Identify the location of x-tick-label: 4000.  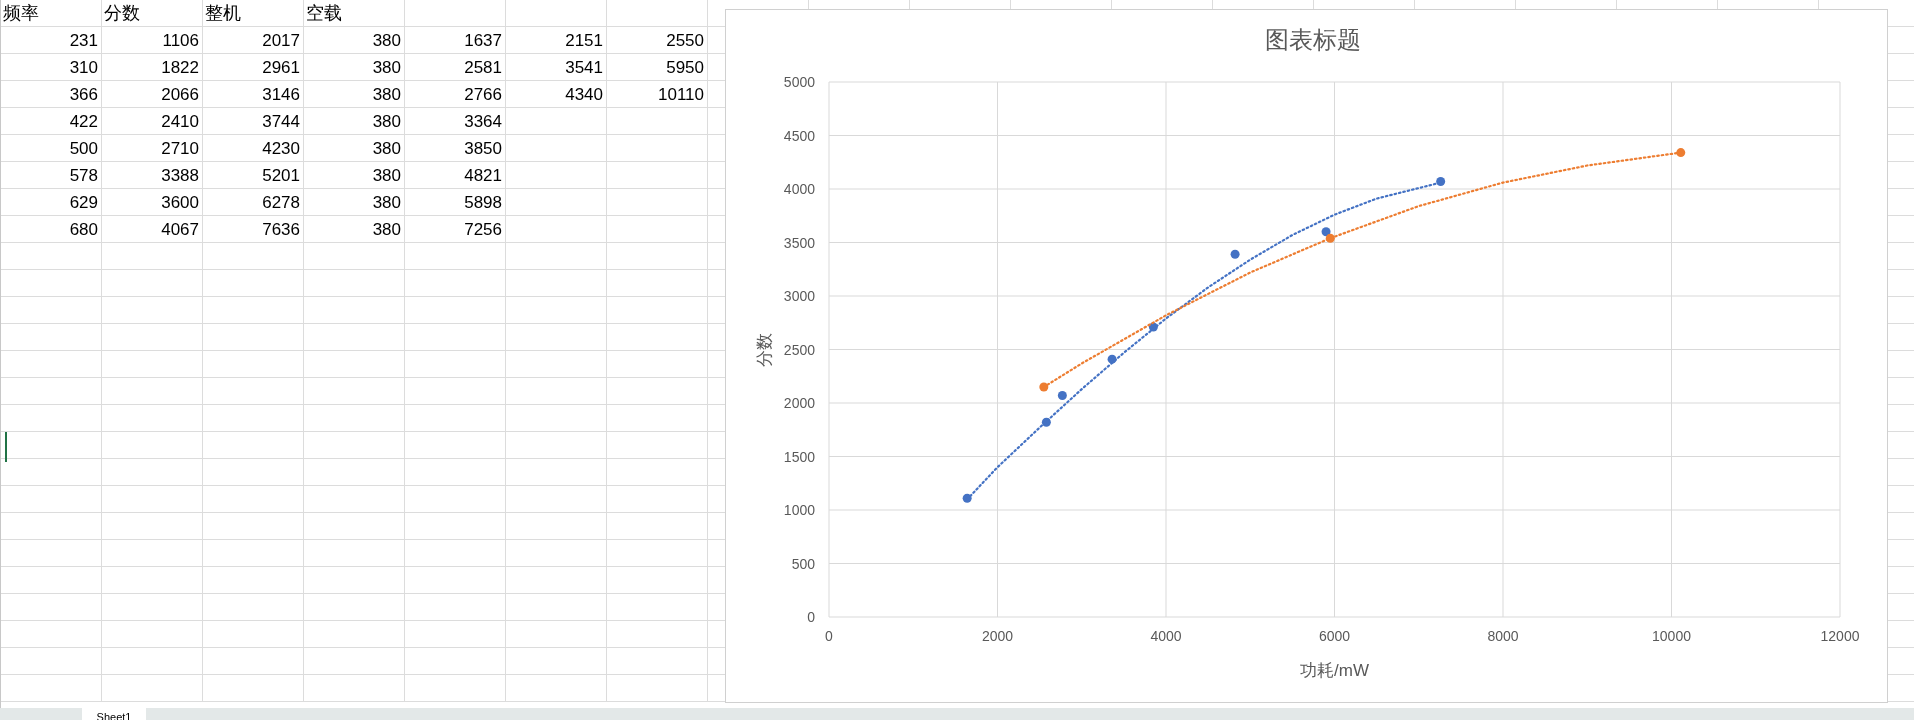
(1166, 636).